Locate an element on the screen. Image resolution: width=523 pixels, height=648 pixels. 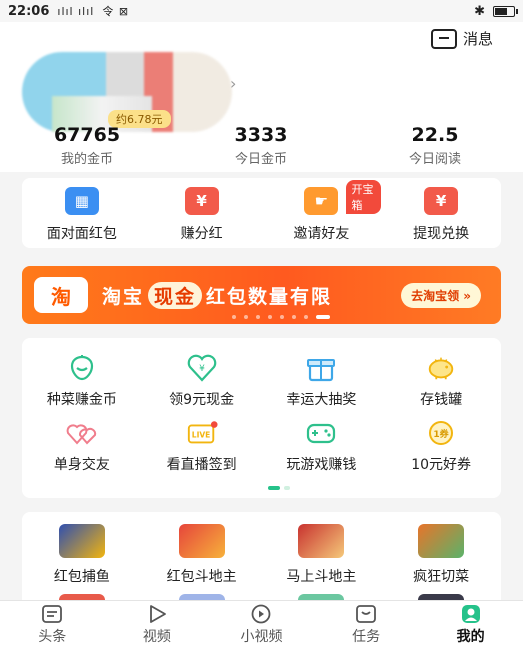
piggy-bank-button: 存钱罐 is located at coordinates (441, 373).